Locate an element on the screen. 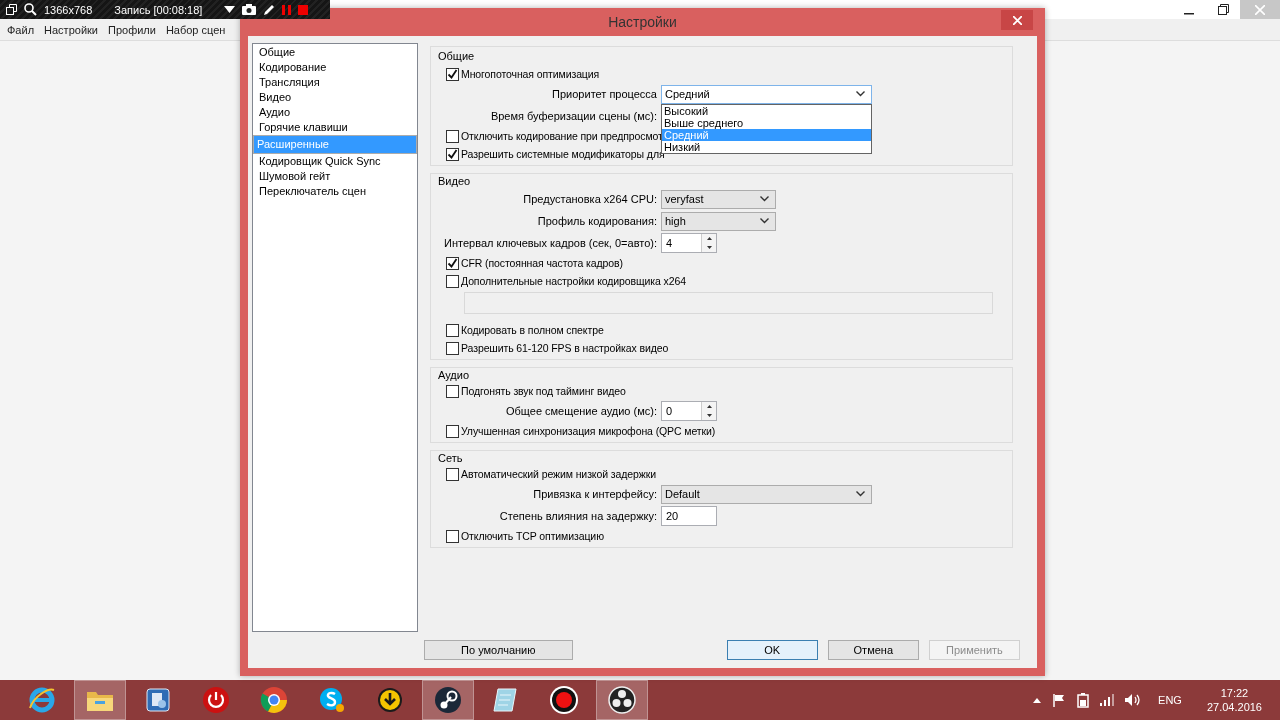 The height and width of the screenshot is (720, 1280). dialog-button: По умолчанию is located at coordinates (498, 650).